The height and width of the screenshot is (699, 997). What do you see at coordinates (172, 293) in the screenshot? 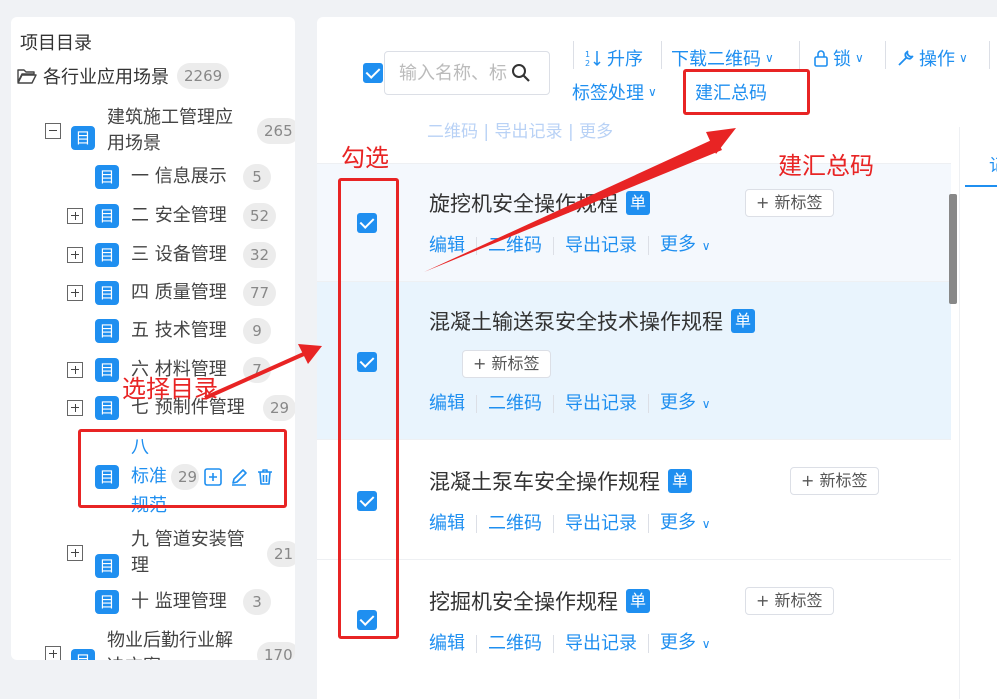
I see `tree-node-quality: 目 四 质量管理 77` at bounding box center [172, 293].